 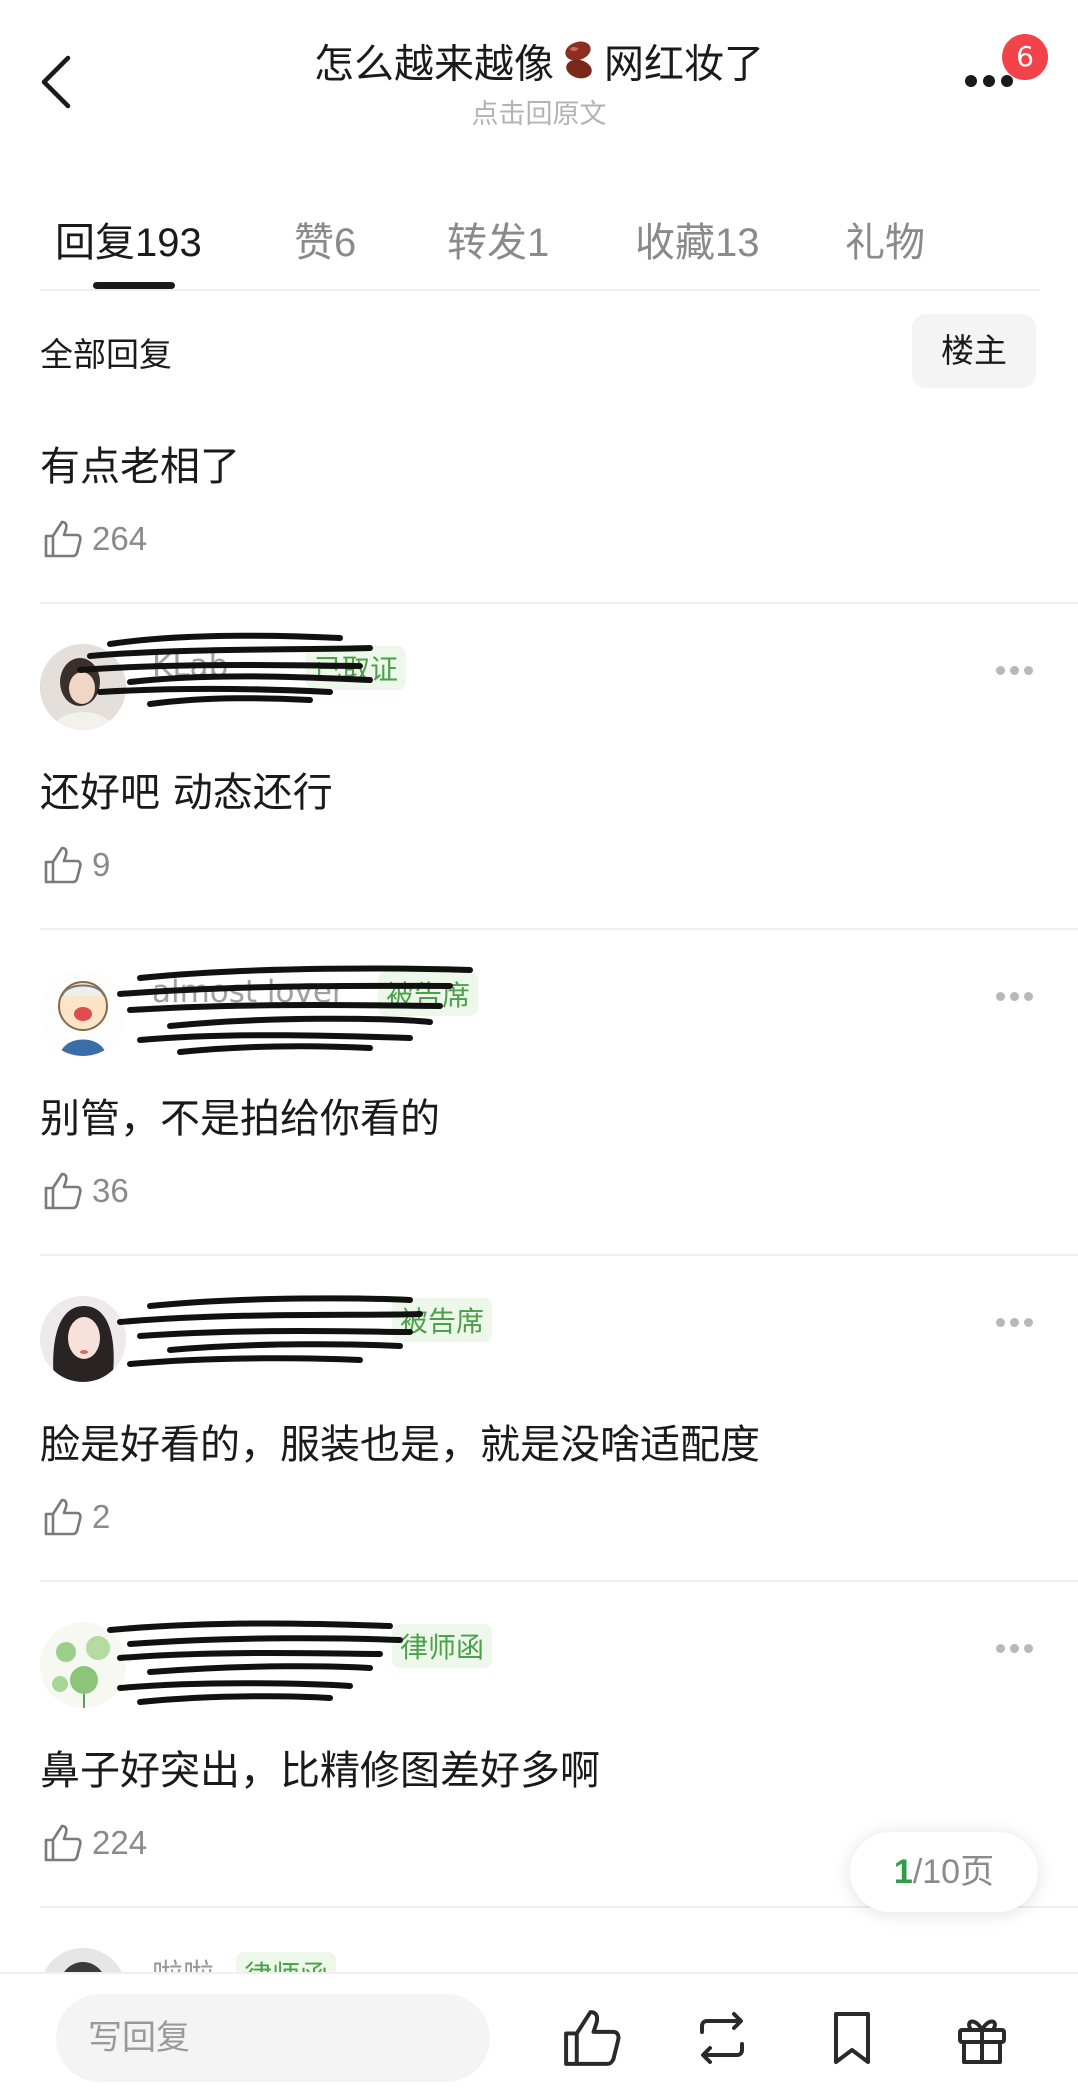 What do you see at coordinates (120, 538) in the screenshot?
I see `like-count: 264` at bounding box center [120, 538].